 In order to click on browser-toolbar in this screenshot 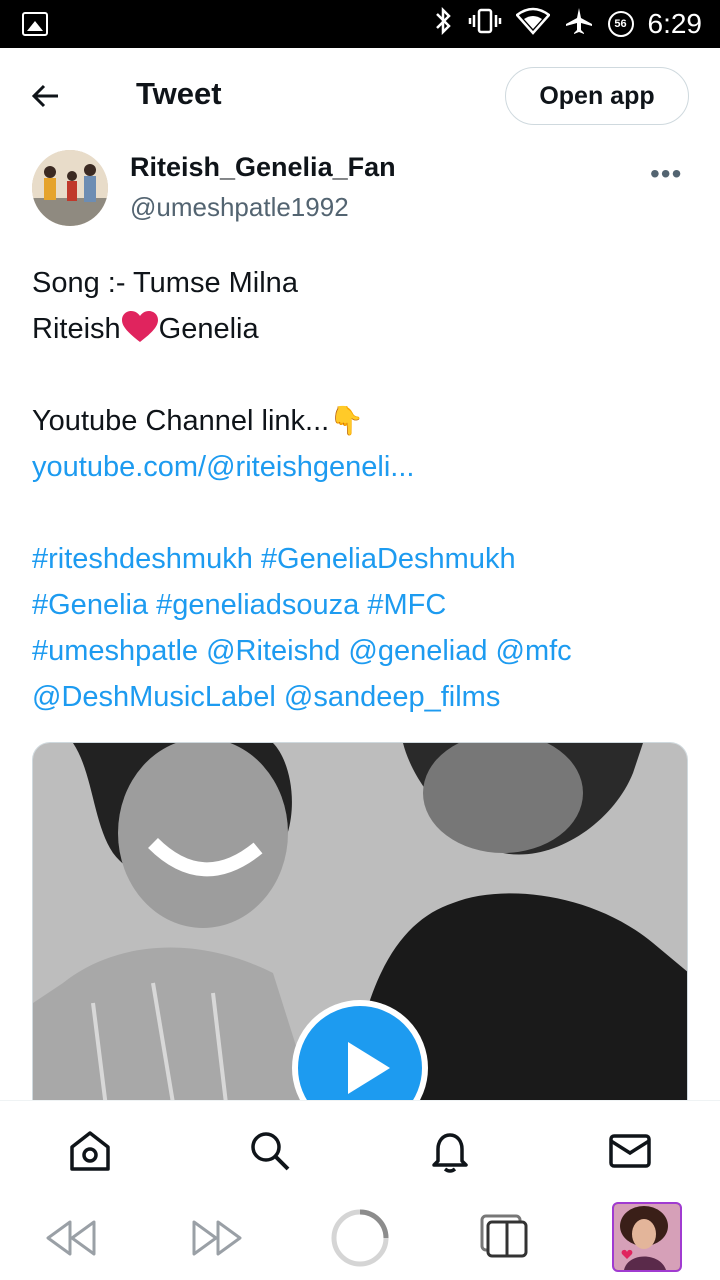, I will do `click(360, 1238)`.